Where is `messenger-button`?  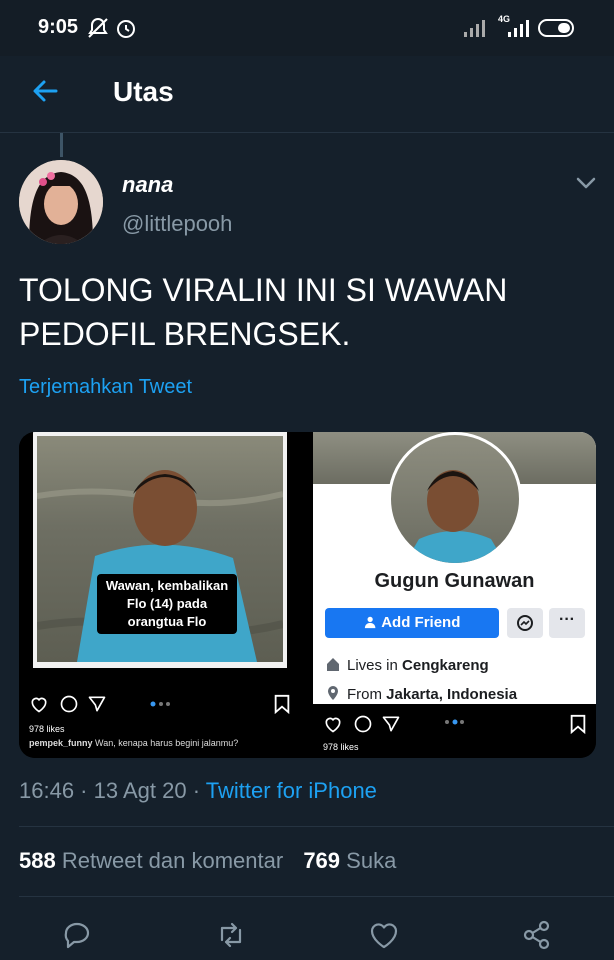 messenger-button is located at coordinates (525, 623).